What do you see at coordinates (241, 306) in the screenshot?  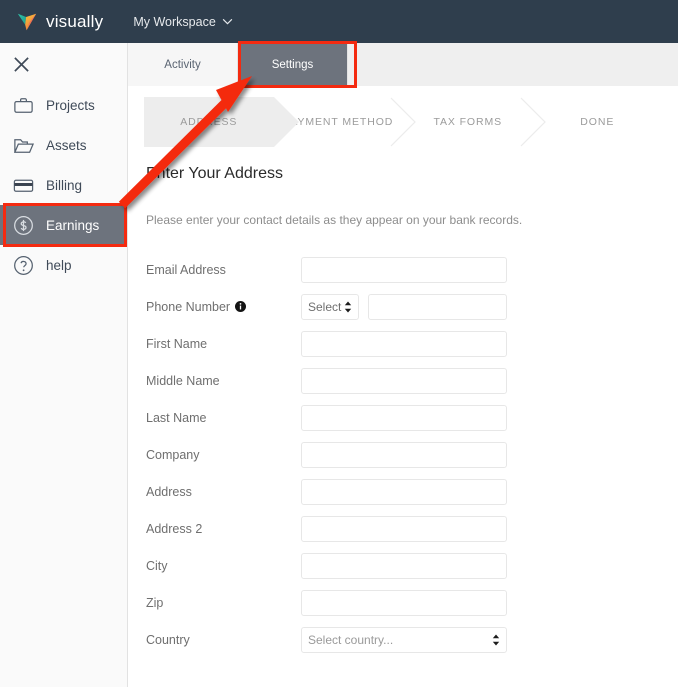 I see `info-icon` at bounding box center [241, 306].